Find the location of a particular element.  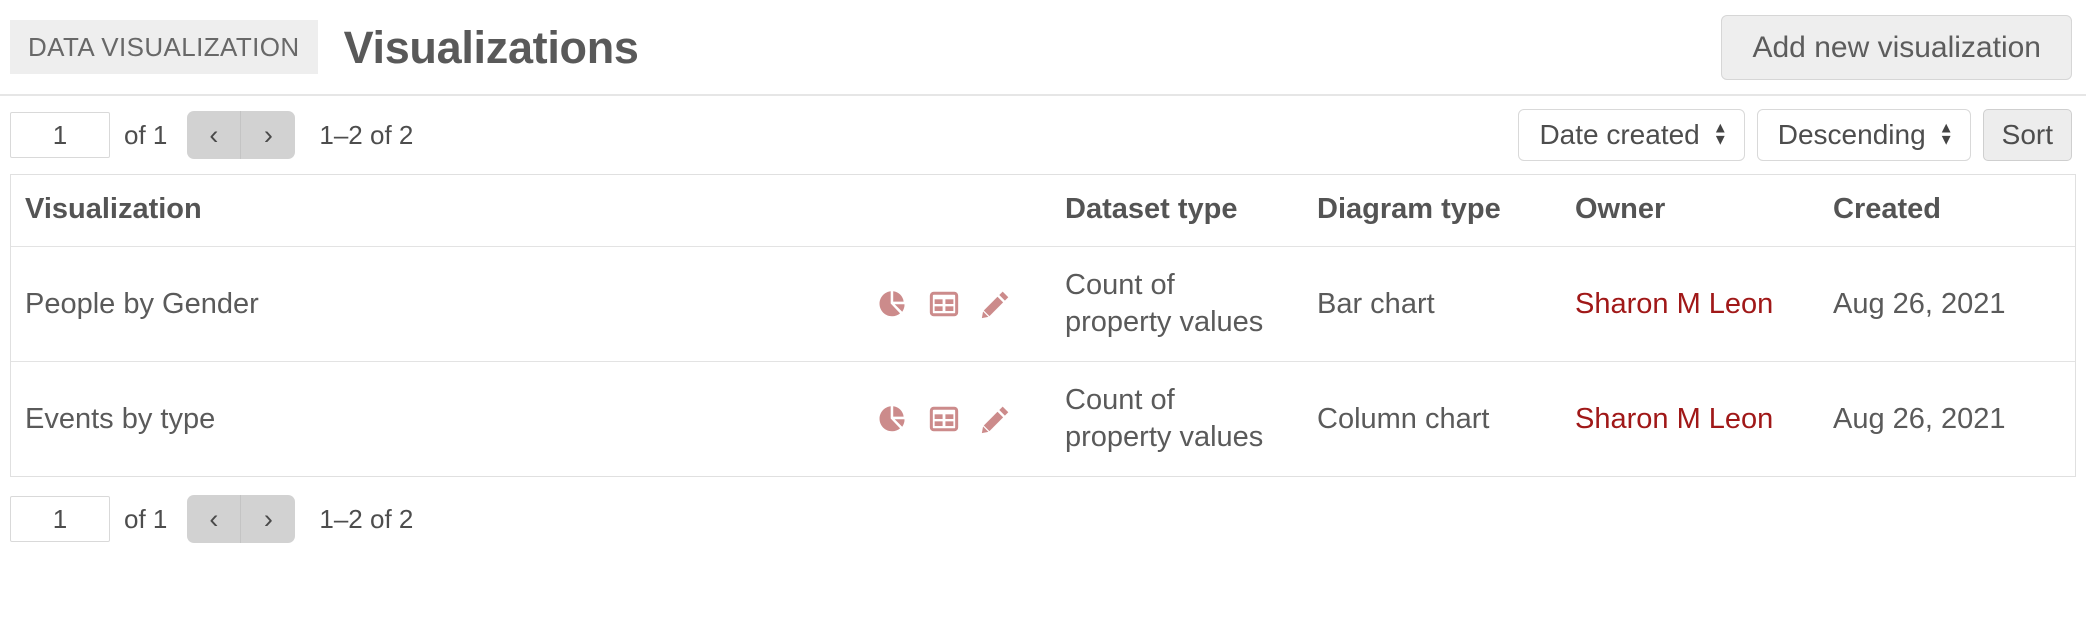

column-header-visualization: Visualization is located at coordinates (531, 211).